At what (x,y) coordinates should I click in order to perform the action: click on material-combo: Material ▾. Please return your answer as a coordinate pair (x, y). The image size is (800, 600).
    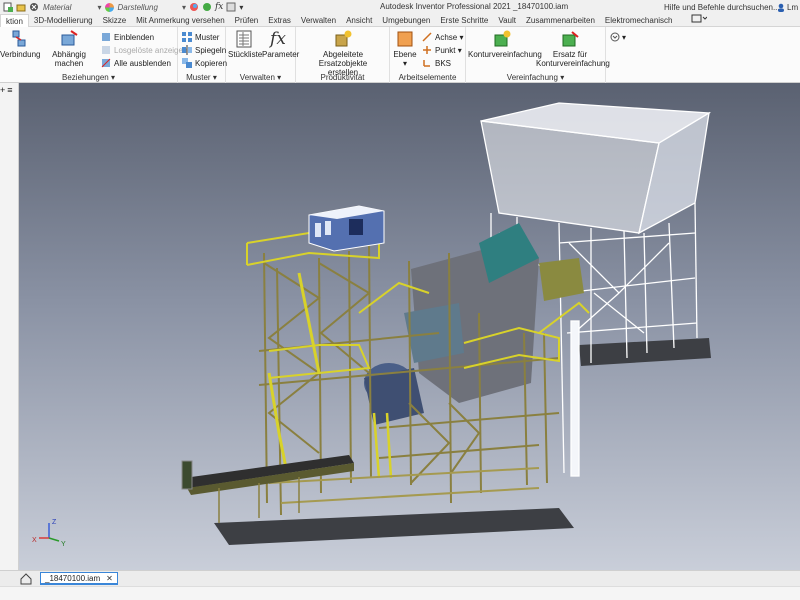
    Looking at the image, I should click on (72, 7).